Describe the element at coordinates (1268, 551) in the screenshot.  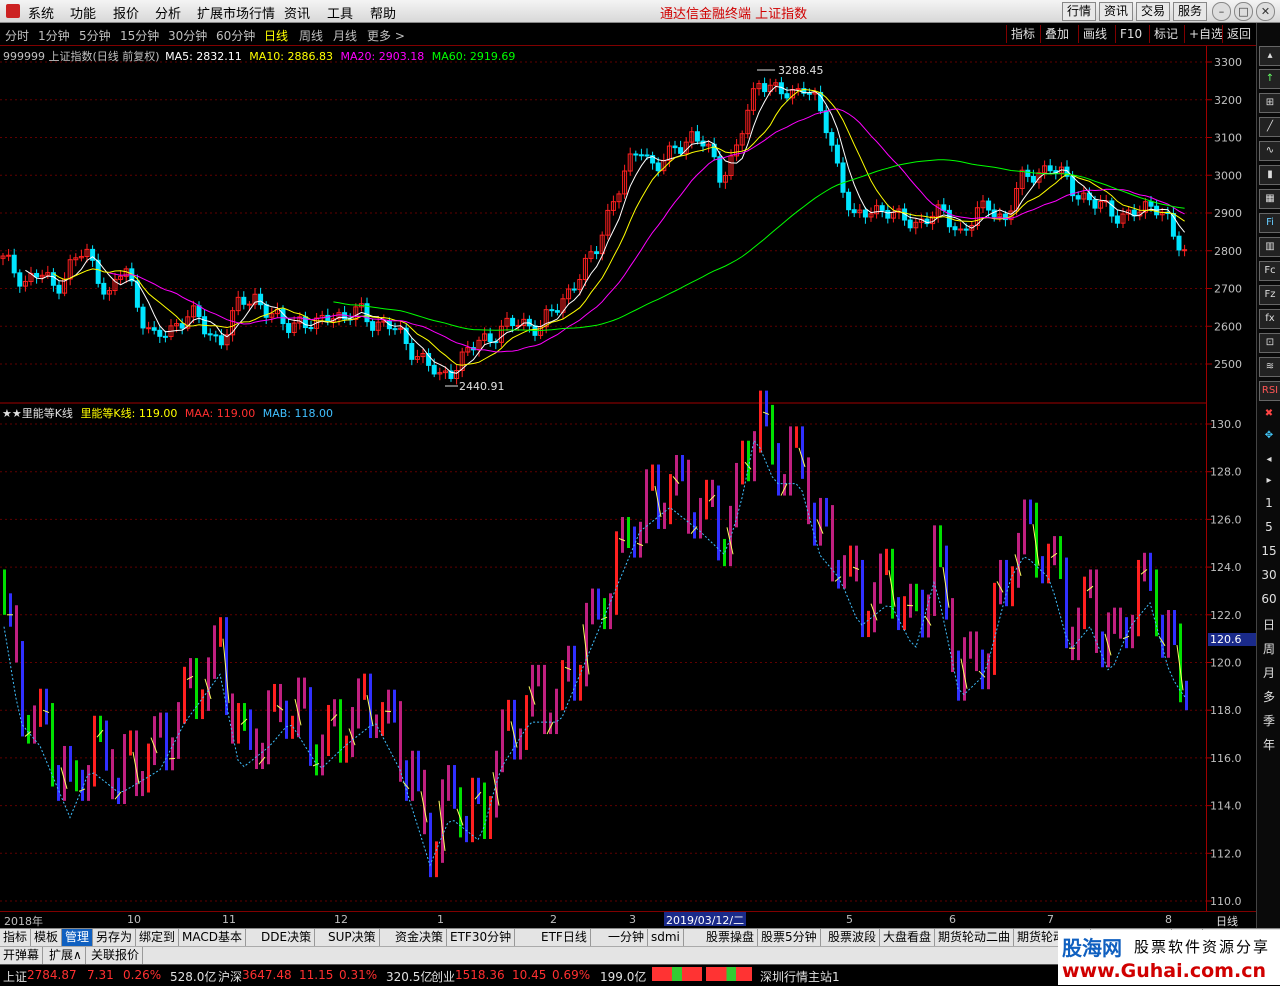
I see `toolbar-period-2: 15` at that location.